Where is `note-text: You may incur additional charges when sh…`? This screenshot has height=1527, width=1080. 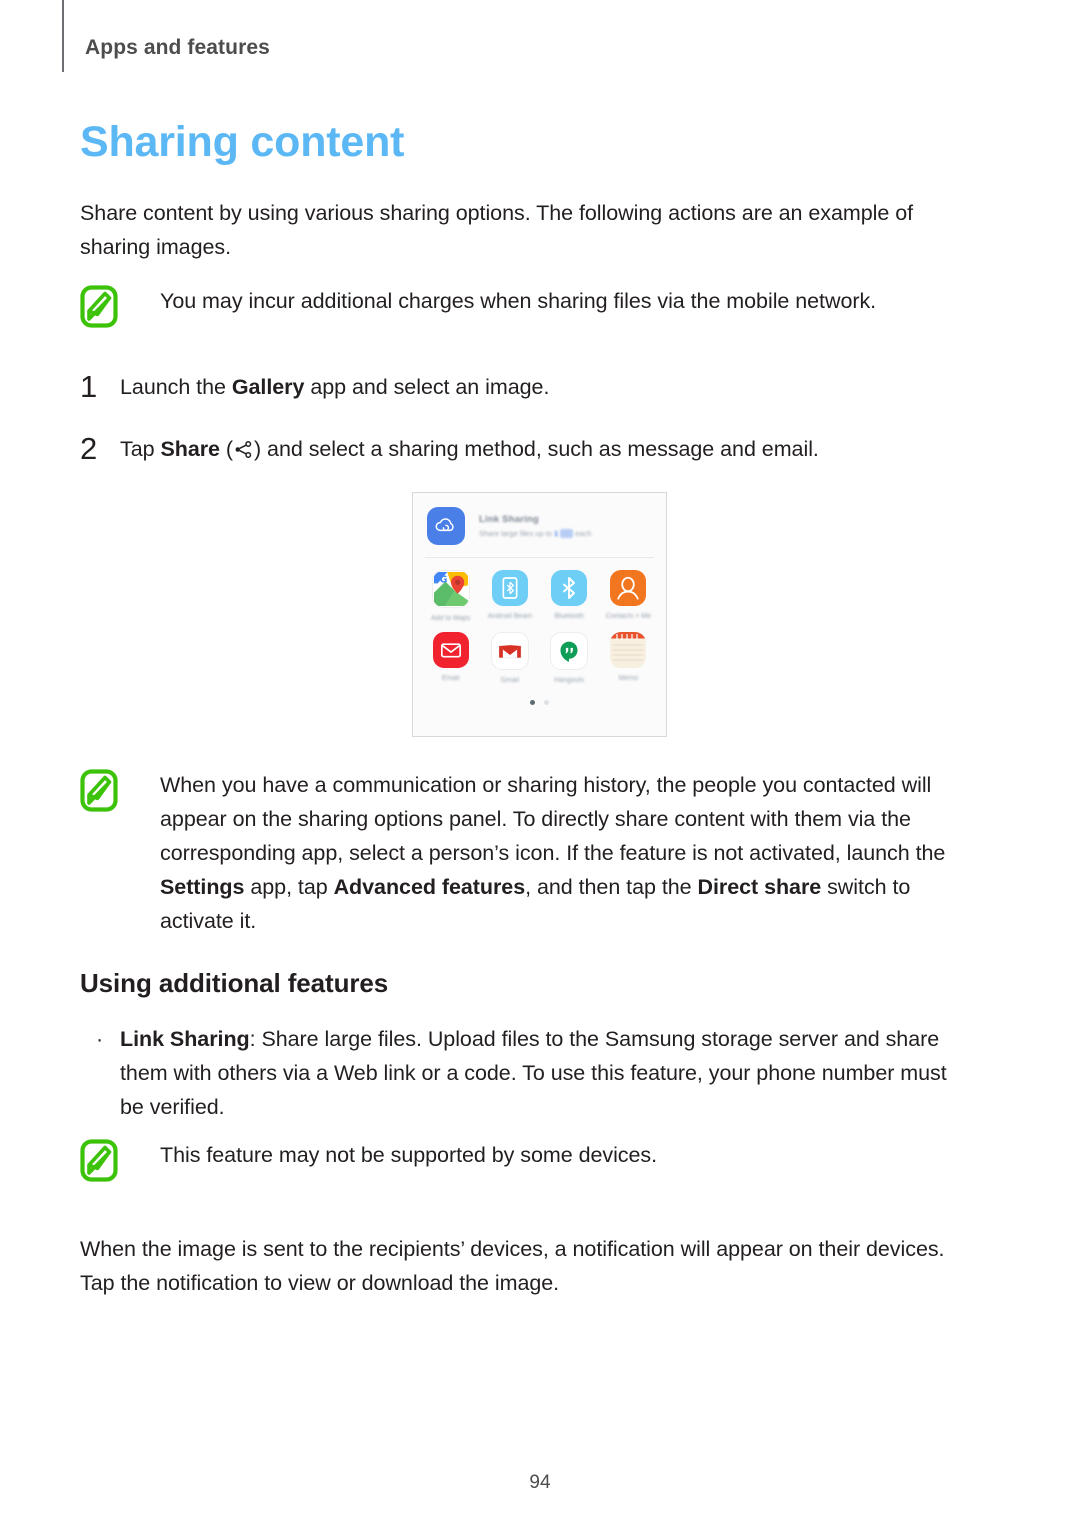
note-text: You may incur additional charges when sh… is located at coordinates (518, 301).